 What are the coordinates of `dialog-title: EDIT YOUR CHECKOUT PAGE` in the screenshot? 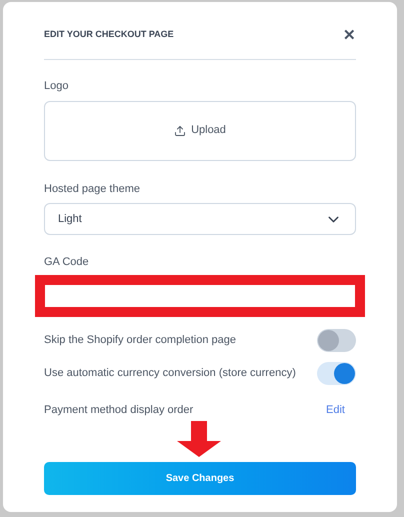 It's located at (109, 35).